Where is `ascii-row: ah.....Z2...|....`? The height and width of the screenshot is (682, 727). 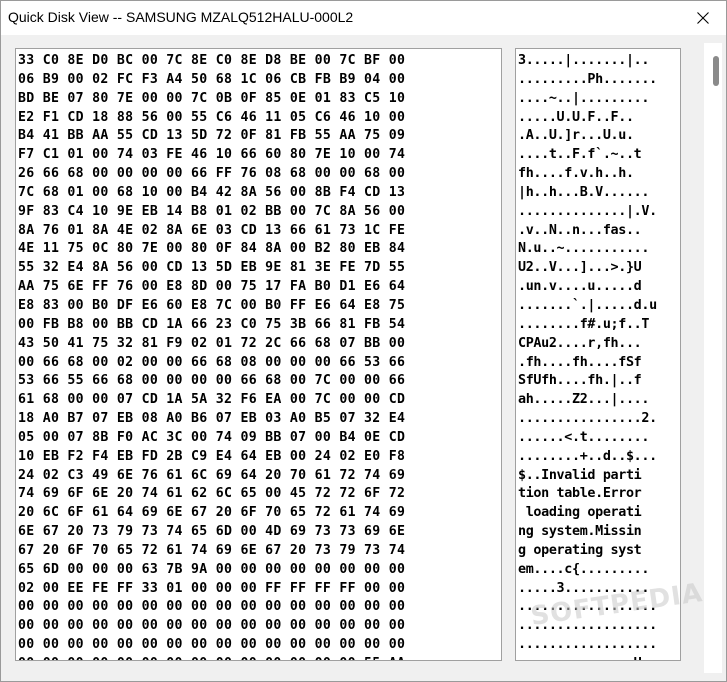 ascii-row: ah.....Z2...|.... is located at coordinates (584, 400).